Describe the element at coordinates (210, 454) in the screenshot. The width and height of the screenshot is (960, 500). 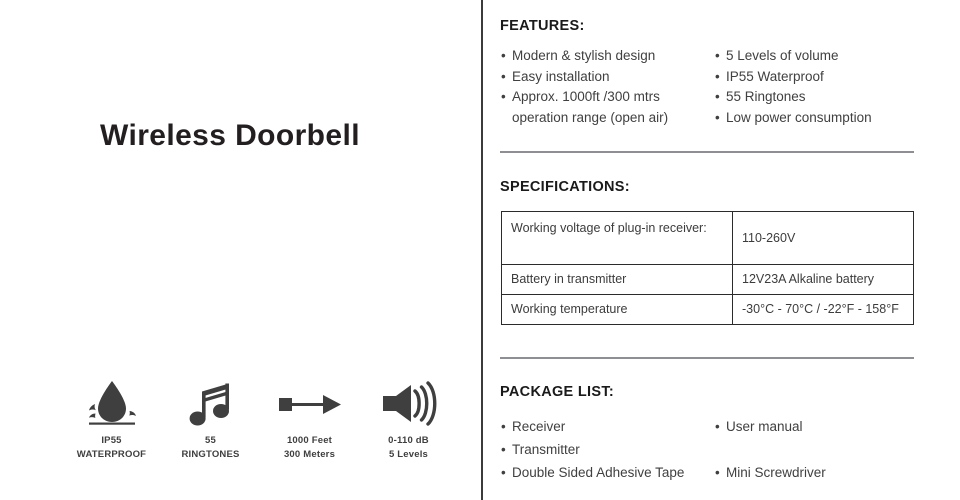
I see `badge-line-2: RINGTONES` at that location.